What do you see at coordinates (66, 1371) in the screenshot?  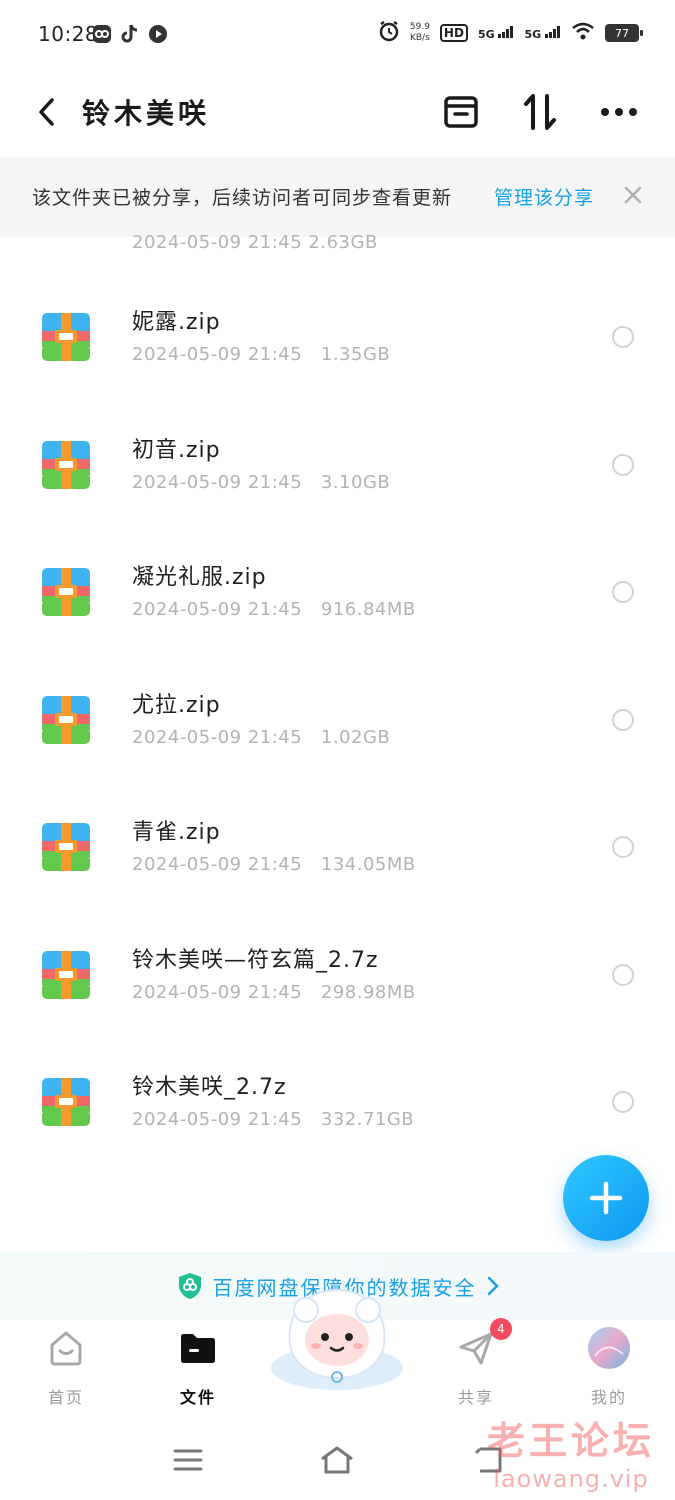 I see `nav-home: 首页` at bounding box center [66, 1371].